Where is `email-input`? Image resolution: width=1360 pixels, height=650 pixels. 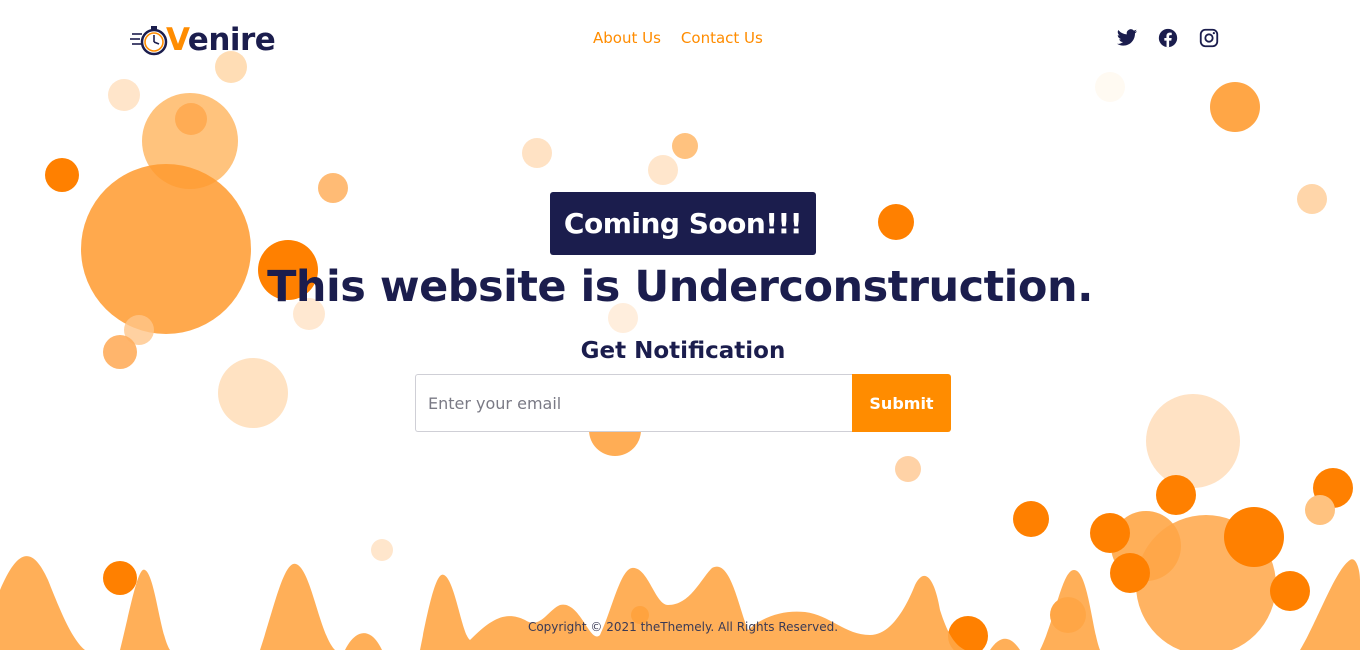
email-input is located at coordinates (633, 403).